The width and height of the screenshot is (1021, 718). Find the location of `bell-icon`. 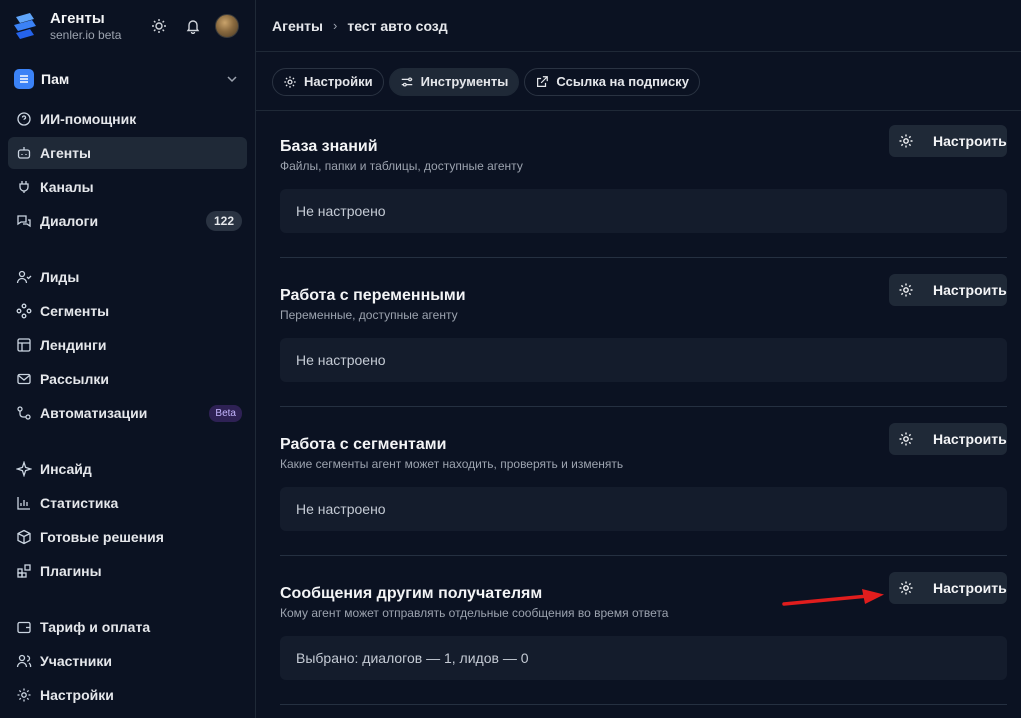

bell-icon is located at coordinates (193, 26).